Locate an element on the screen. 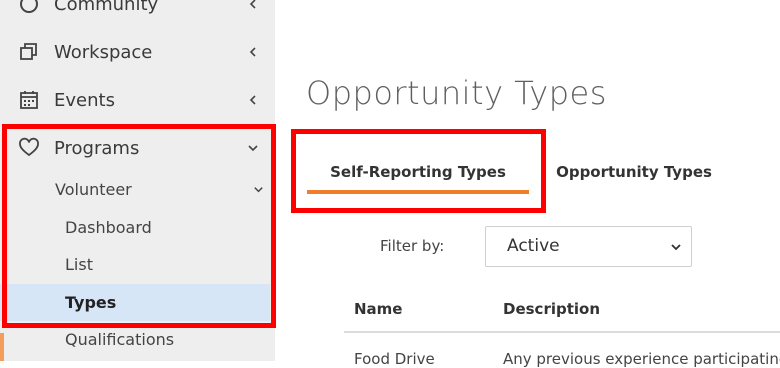 Image resolution: width=780 pixels, height=368 pixels. sidebar-subitem-list: List is located at coordinates (135, 264).